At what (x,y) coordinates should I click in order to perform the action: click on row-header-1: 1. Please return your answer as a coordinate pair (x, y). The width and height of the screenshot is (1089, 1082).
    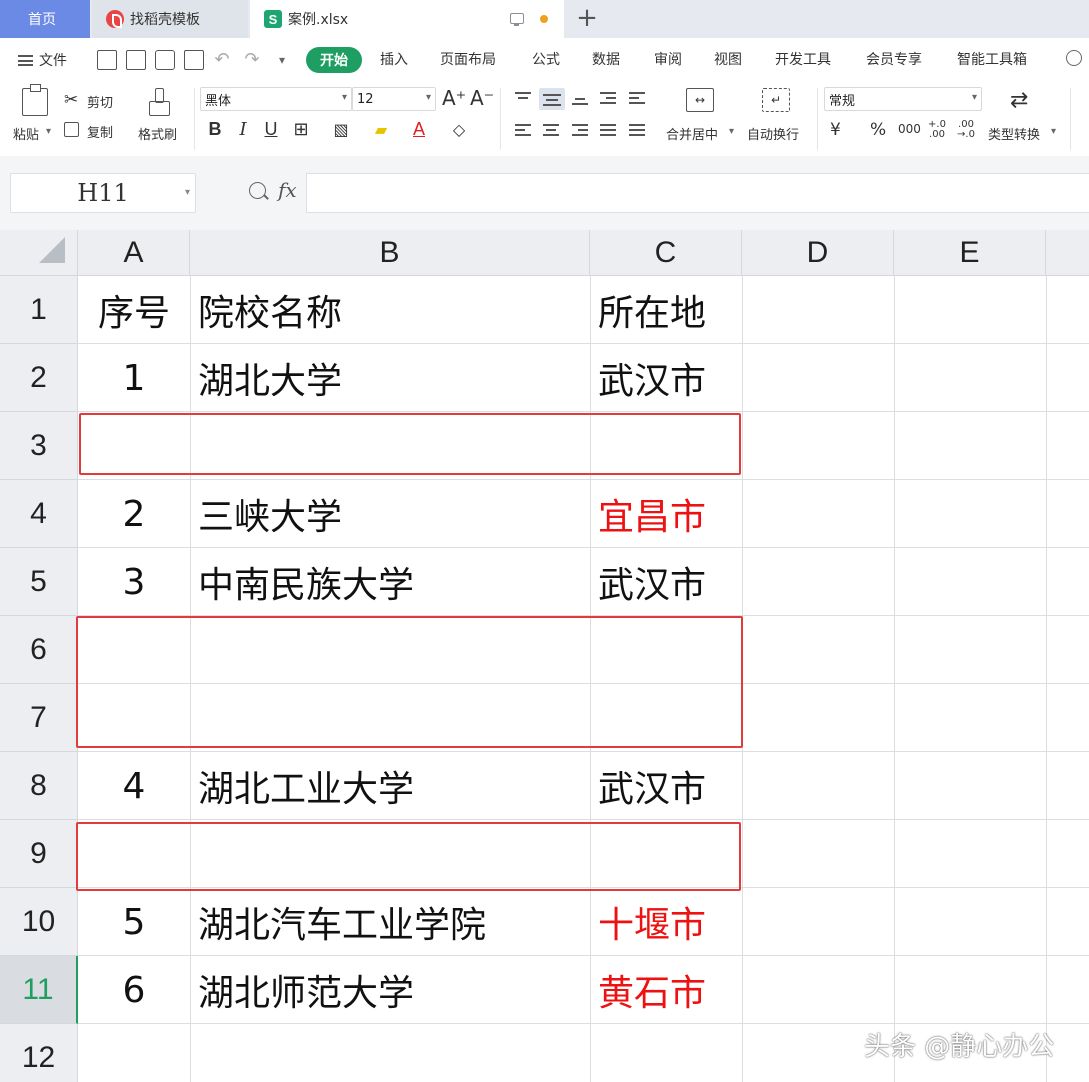
    Looking at the image, I should click on (39, 310).